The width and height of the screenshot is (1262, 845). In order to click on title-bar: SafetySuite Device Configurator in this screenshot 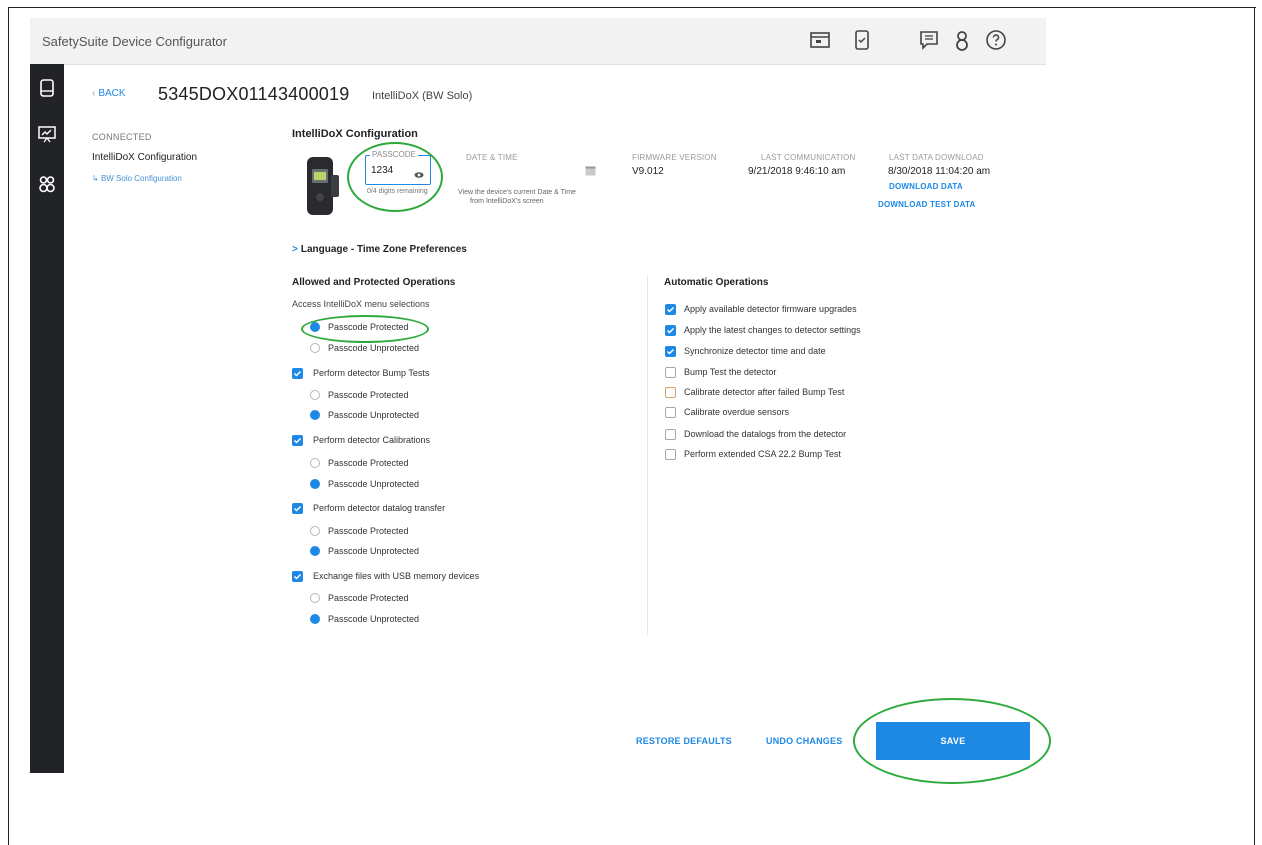, I will do `click(538, 41)`.